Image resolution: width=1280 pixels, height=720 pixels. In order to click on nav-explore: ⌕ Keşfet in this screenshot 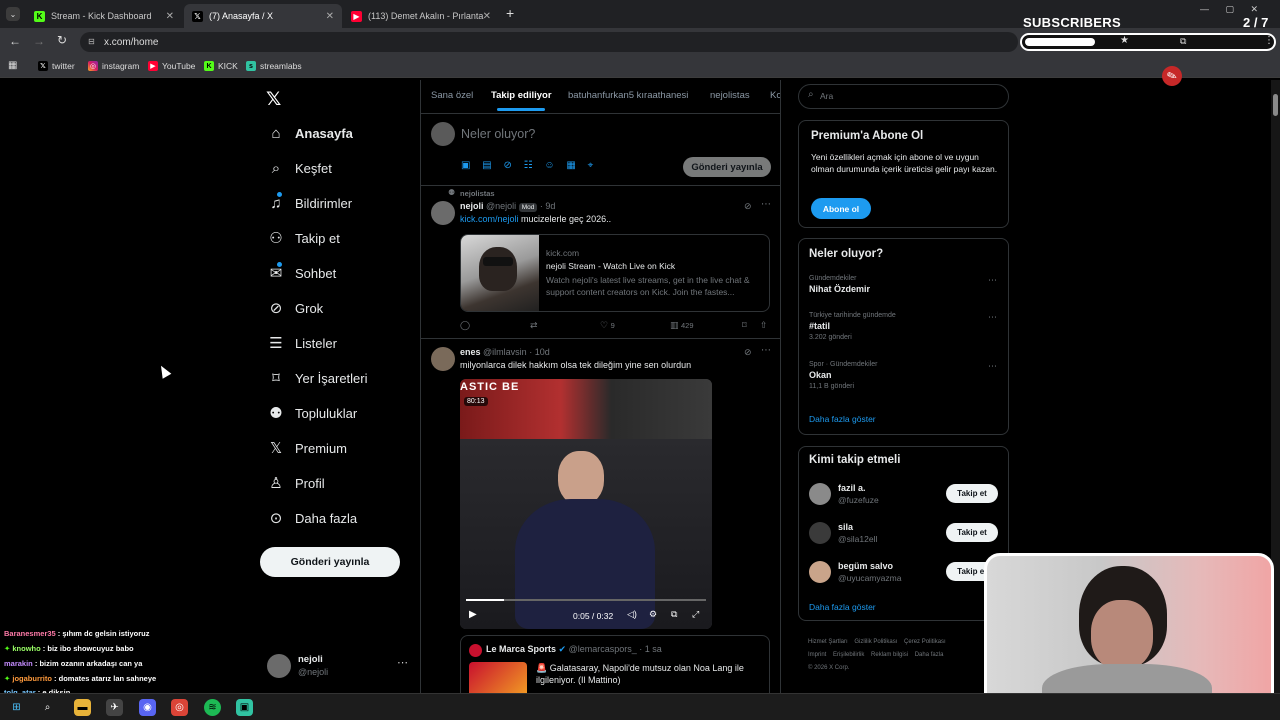, I will do `click(299, 168)`.